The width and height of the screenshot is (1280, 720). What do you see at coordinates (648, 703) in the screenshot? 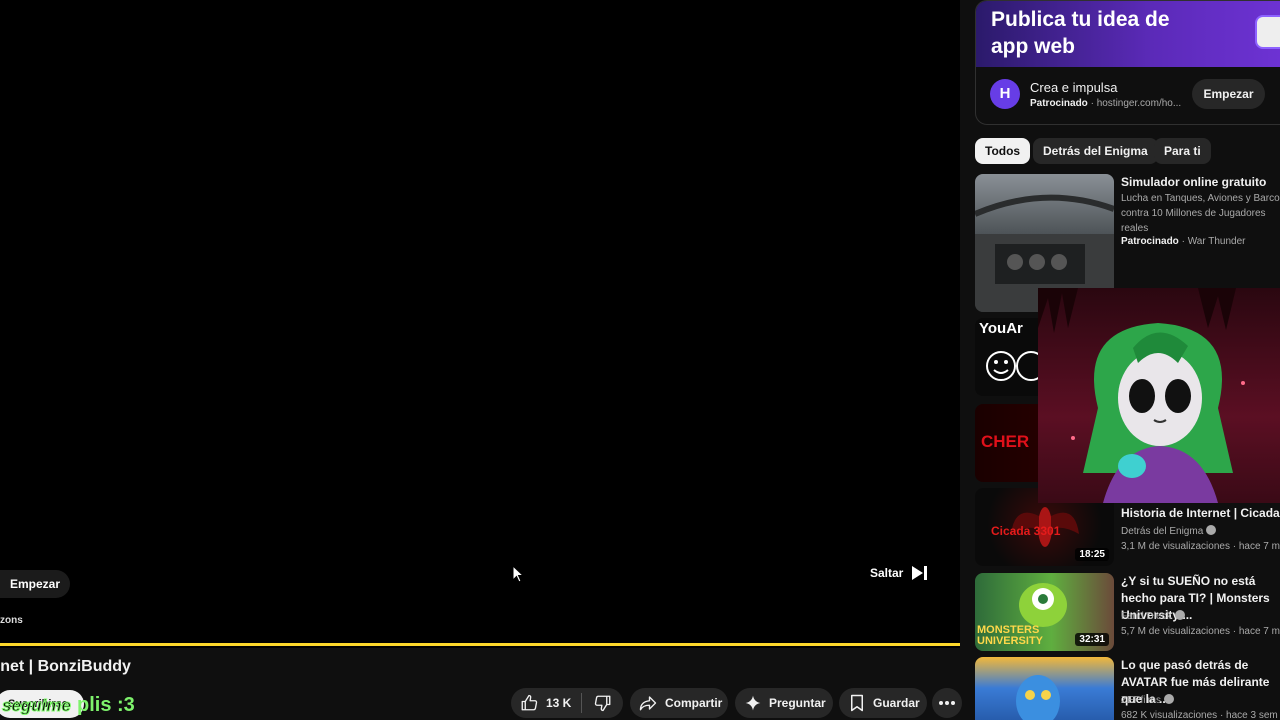
I see `share-icon` at bounding box center [648, 703].